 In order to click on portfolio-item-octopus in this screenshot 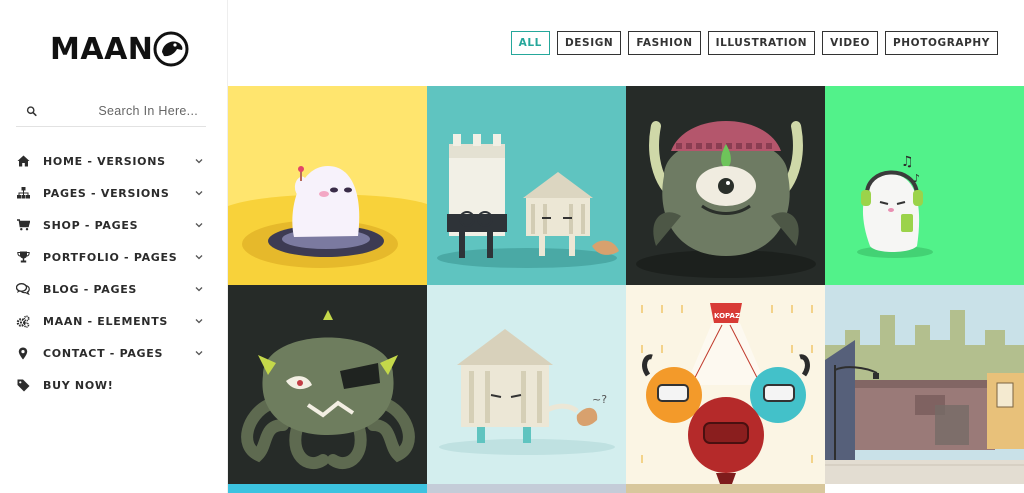, I will do `click(327, 384)`.